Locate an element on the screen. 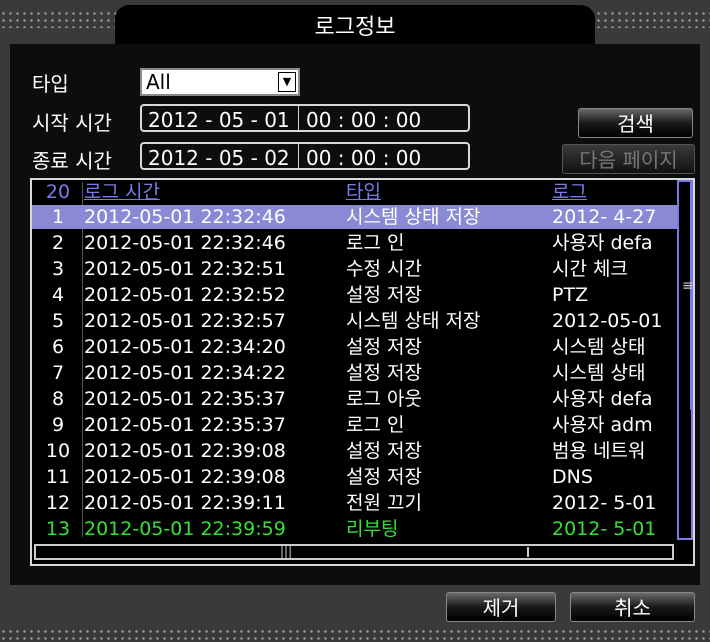 The height and width of the screenshot is (642, 710). row-log: DNS is located at coordinates (572, 477).